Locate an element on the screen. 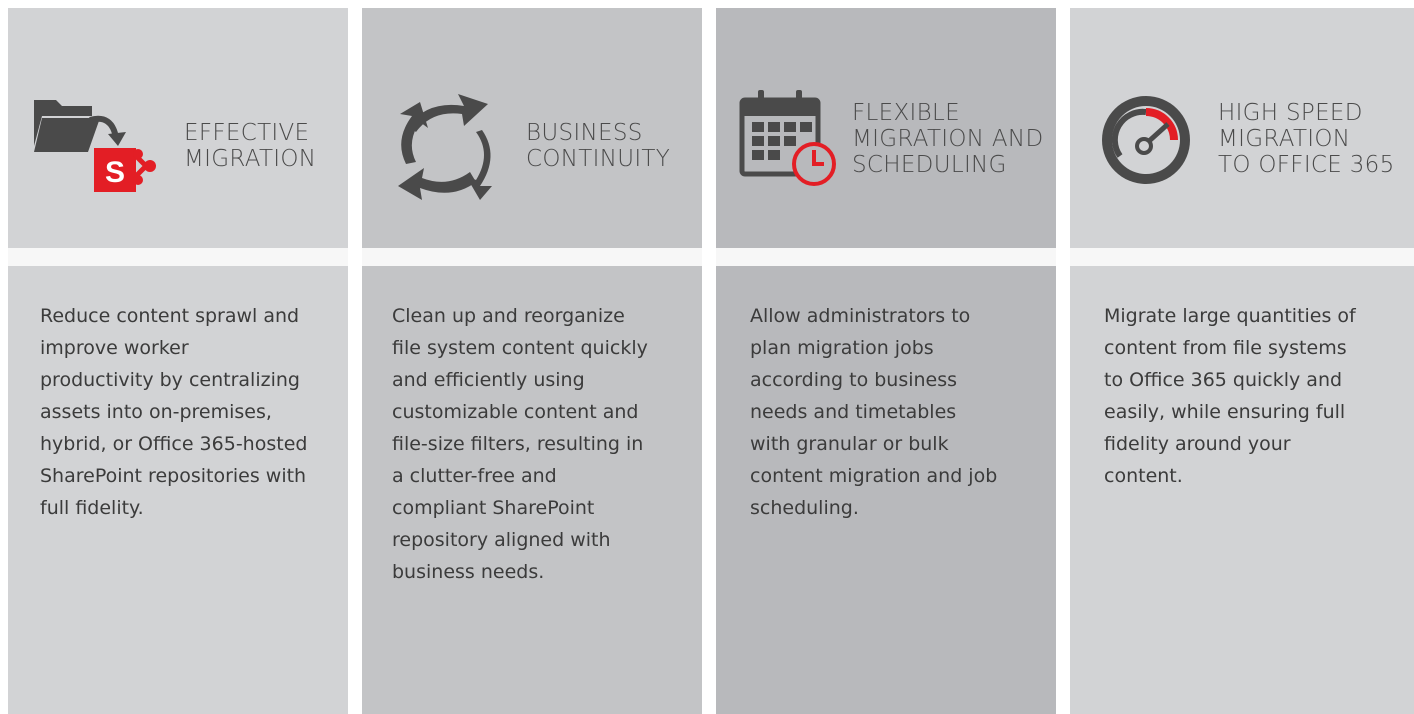 This screenshot has width=1414, height=714. speedometer-icon is located at coordinates (1151, 147).